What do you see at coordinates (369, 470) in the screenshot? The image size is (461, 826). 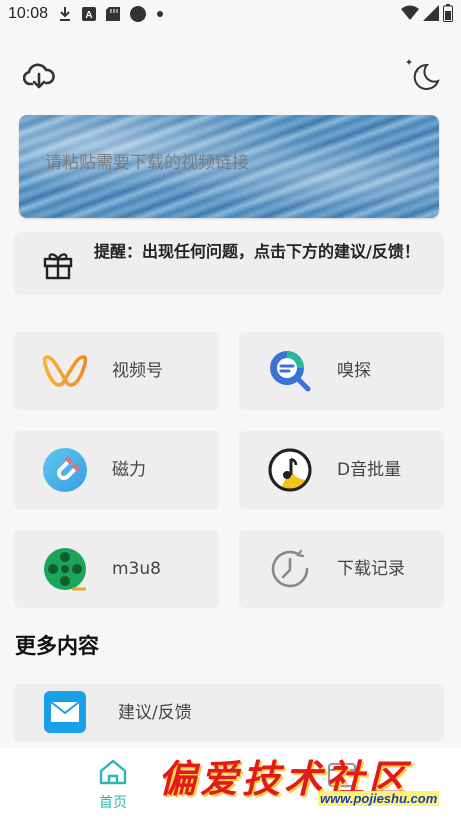 I see `tile-label: D音批量` at bounding box center [369, 470].